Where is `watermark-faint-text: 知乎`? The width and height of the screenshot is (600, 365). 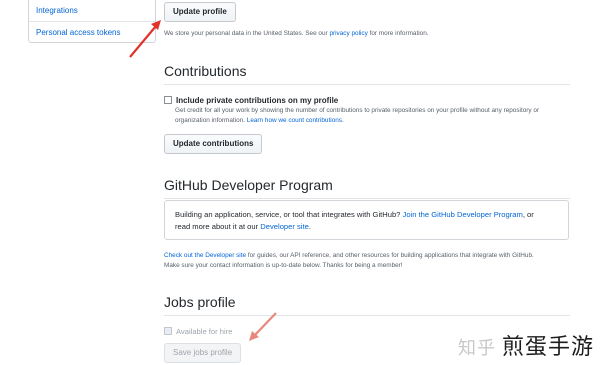 watermark-faint-text: 知乎 is located at coordinates (476, 348).